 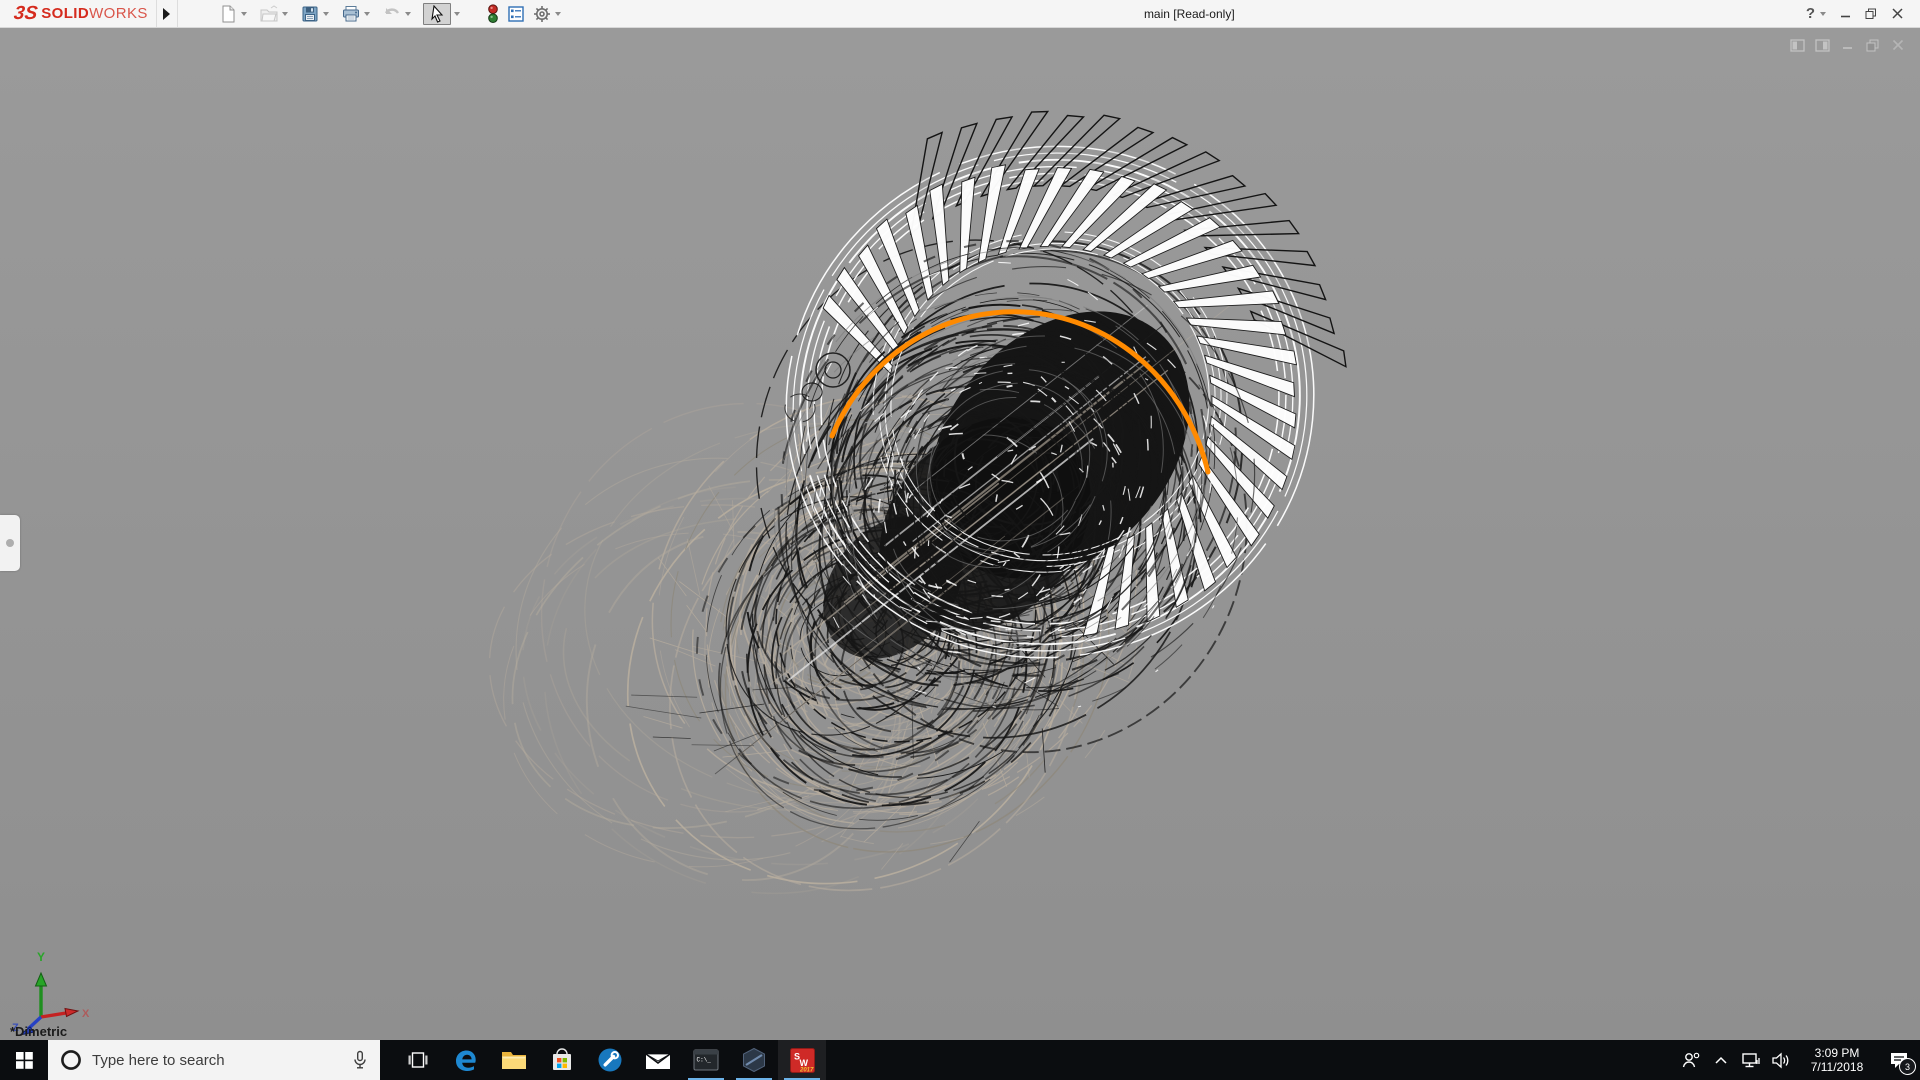 I want to click on print-dropdown-caret, so click(x=366, y=13).